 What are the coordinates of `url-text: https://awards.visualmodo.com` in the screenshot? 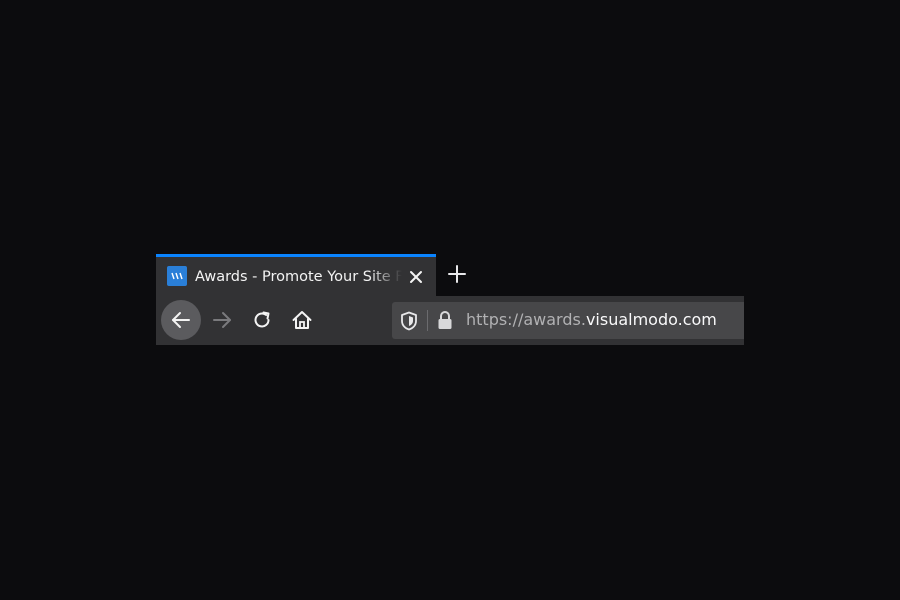 It's located at (591, 320).